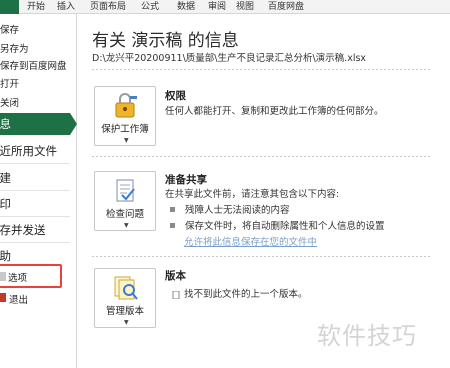 This screenshot has width=450, height=368. I want to click on prepare-heading: 准备共享, so click(186, 180).